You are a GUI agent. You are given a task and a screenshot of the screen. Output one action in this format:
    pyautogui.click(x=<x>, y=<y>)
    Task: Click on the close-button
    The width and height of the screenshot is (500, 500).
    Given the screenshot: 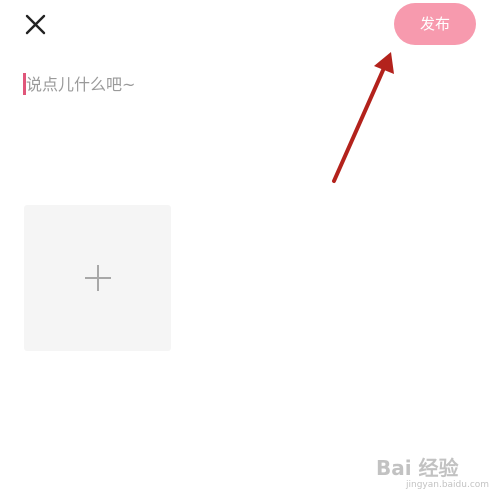 What is the action you would take?
    pyautogui.click(x=35, y=25)
    